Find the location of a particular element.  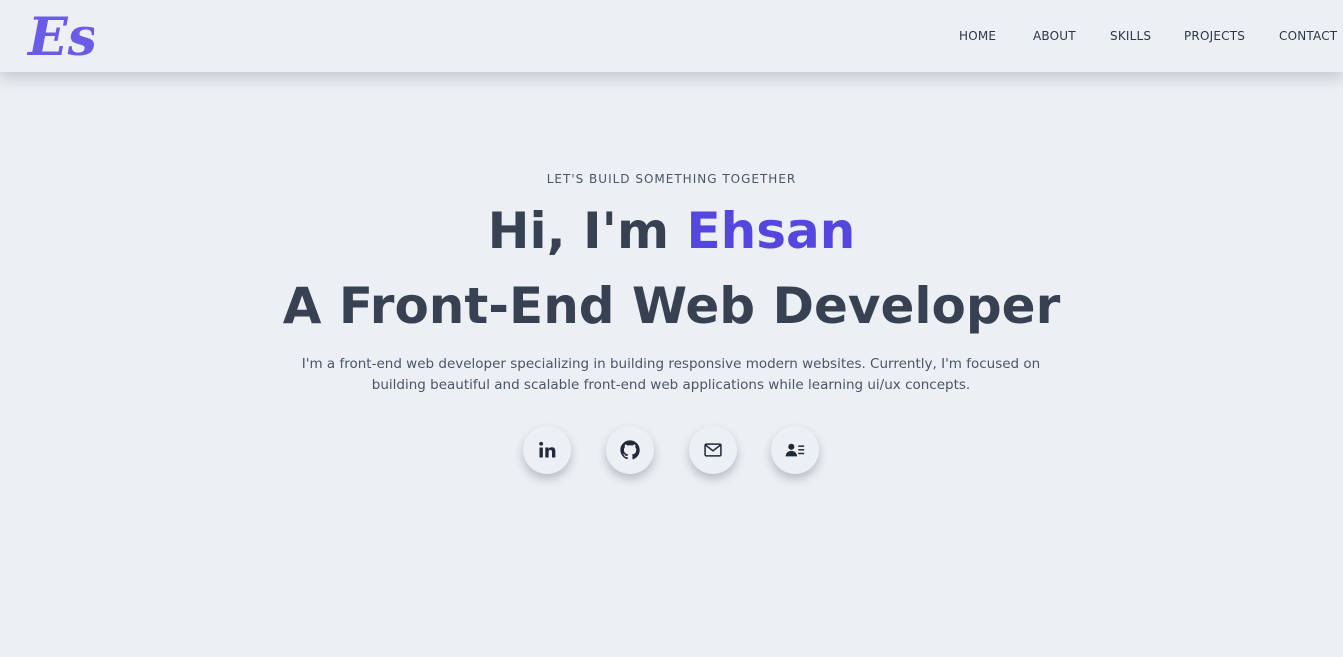

site-logo: Es is located at coordinates (61, 36).